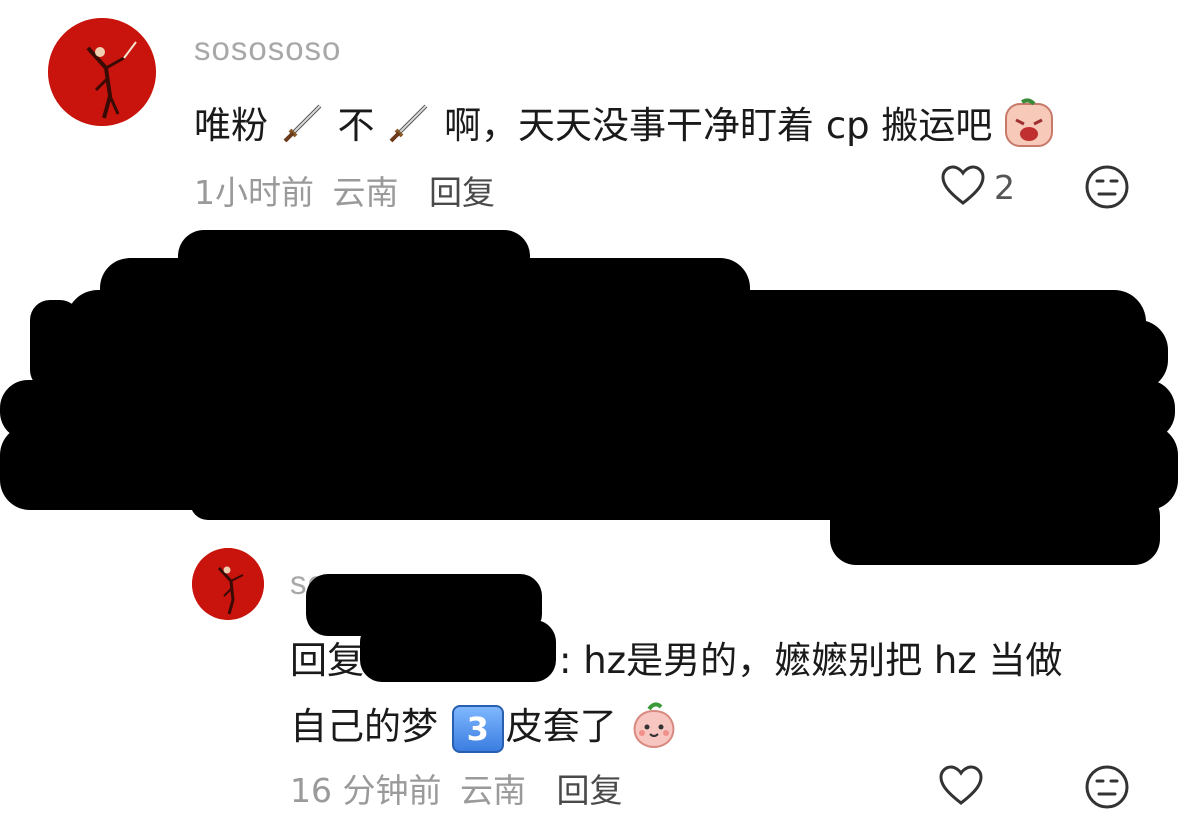  I want to click on comment-text-part: 唯粉, so click(231, 125).